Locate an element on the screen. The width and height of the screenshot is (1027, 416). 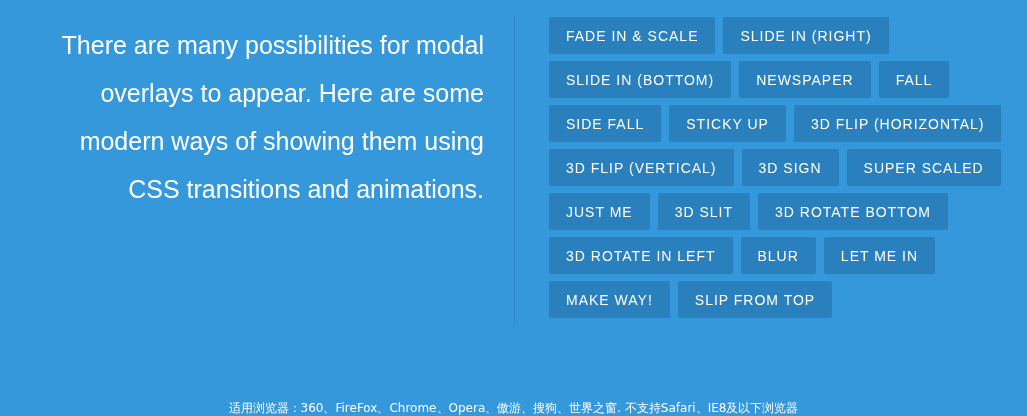
effect-button: JUST ME is located at coordinates (599, 211).